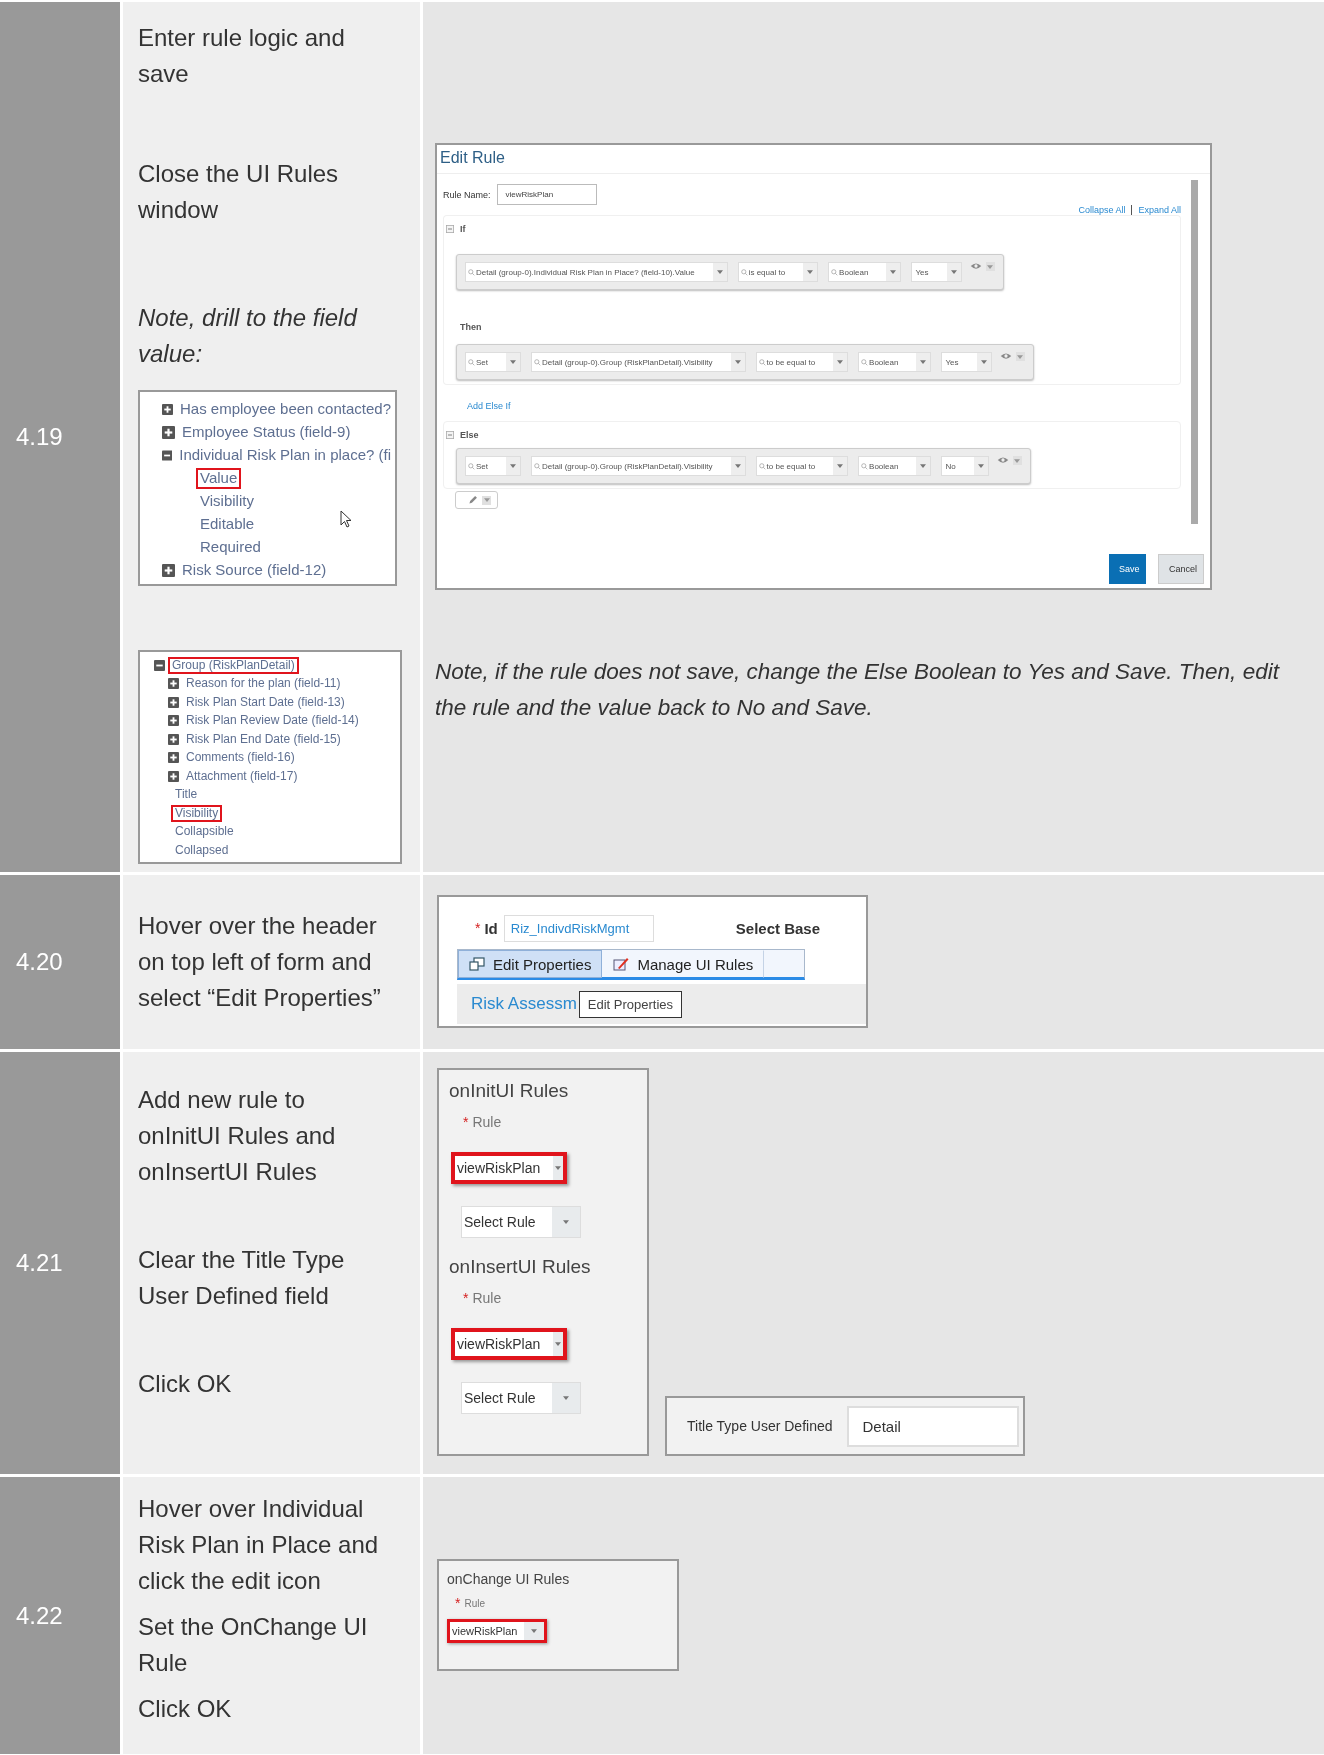  Describe the element at coordinates (254, 570) in the screenshot. I see `tree-item: Risk Source (field-12)` at that location.